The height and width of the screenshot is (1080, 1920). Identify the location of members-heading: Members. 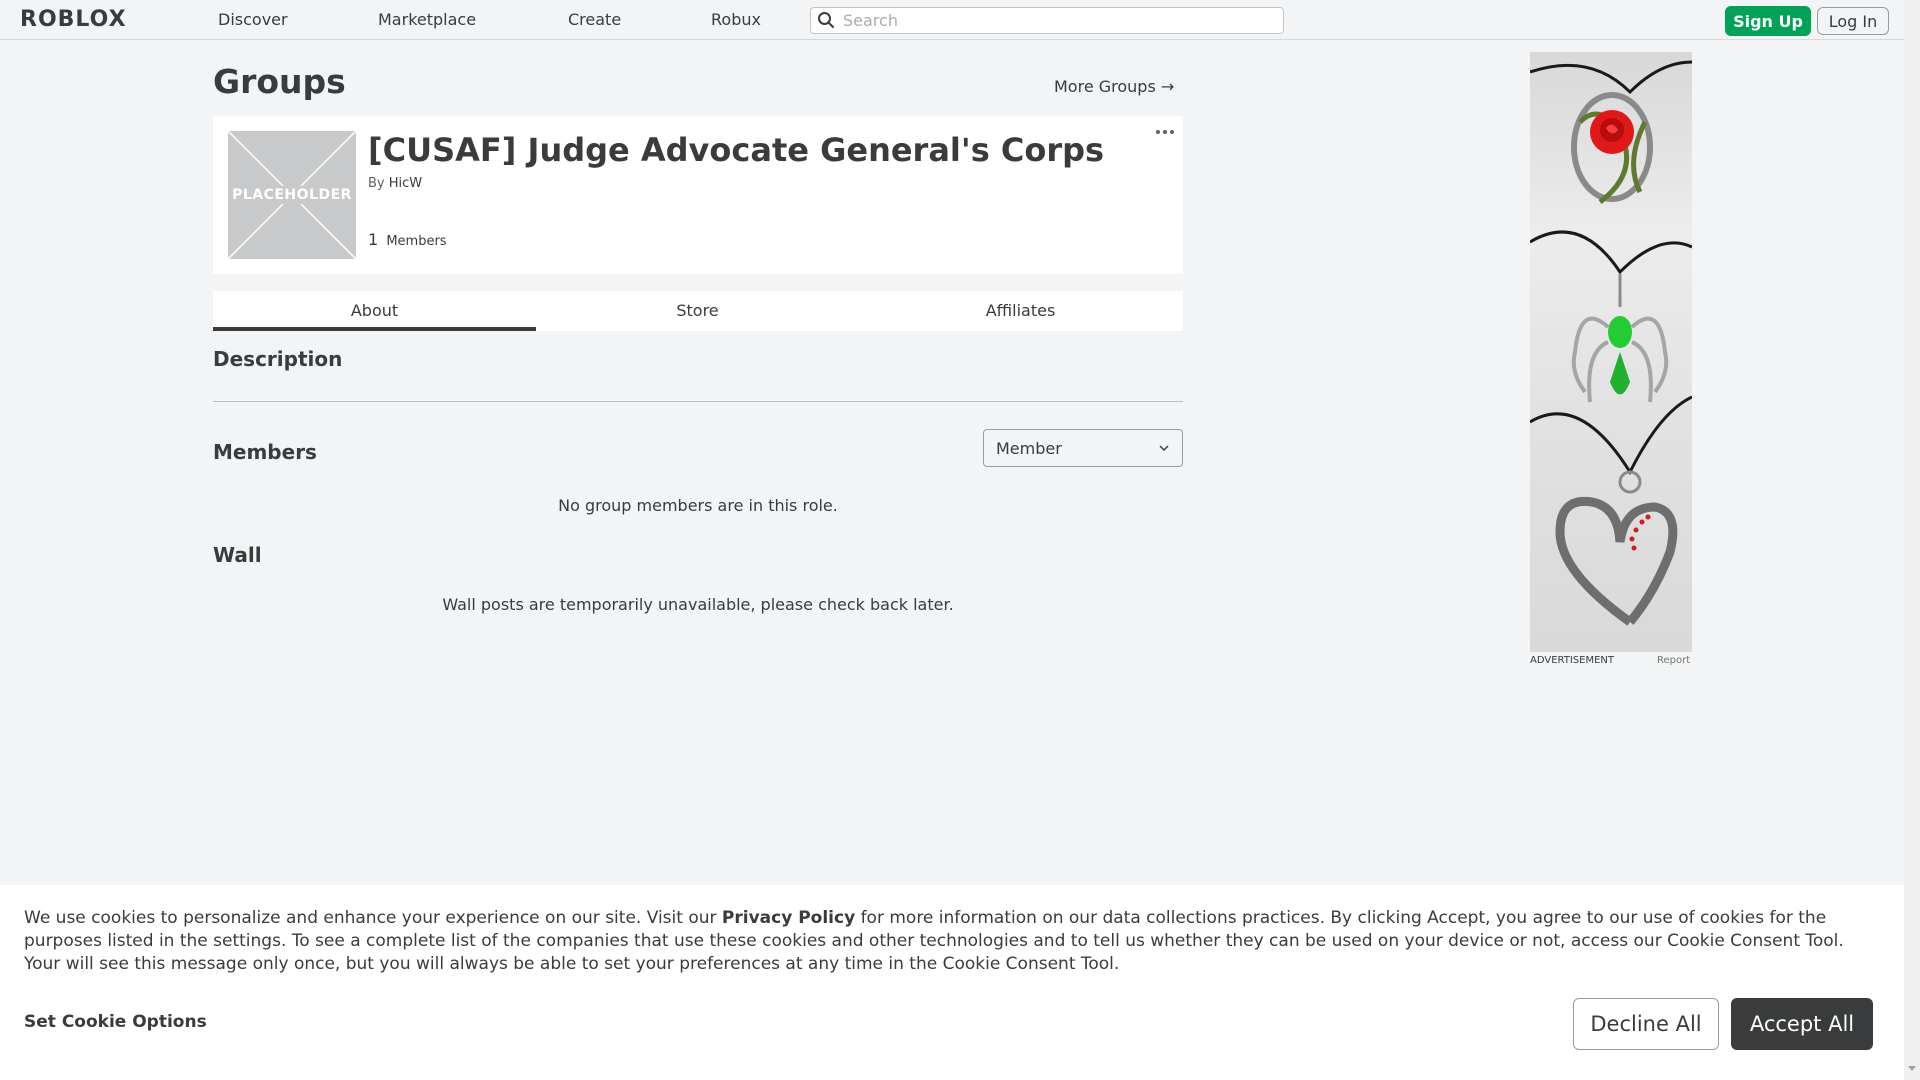
(265, 452).